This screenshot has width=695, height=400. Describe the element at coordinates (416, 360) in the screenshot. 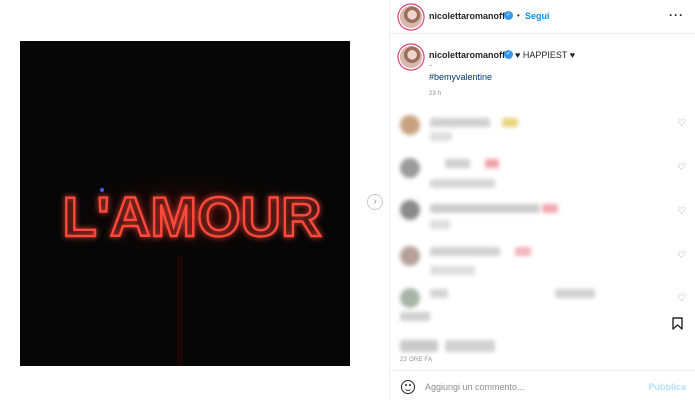

I see `post-timestamp: 23 ORE FA` at that location.